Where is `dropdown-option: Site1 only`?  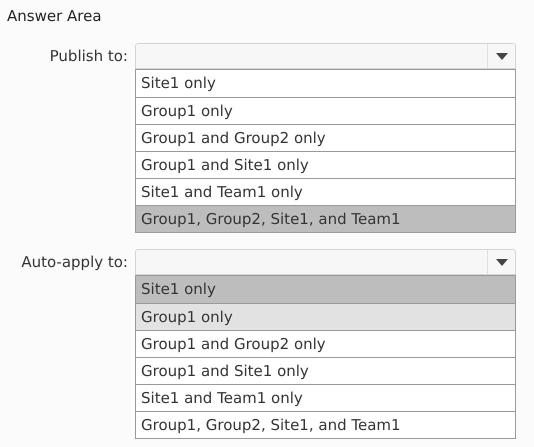
dropdown-option: Site1 only is located at coordinates (325, 289).